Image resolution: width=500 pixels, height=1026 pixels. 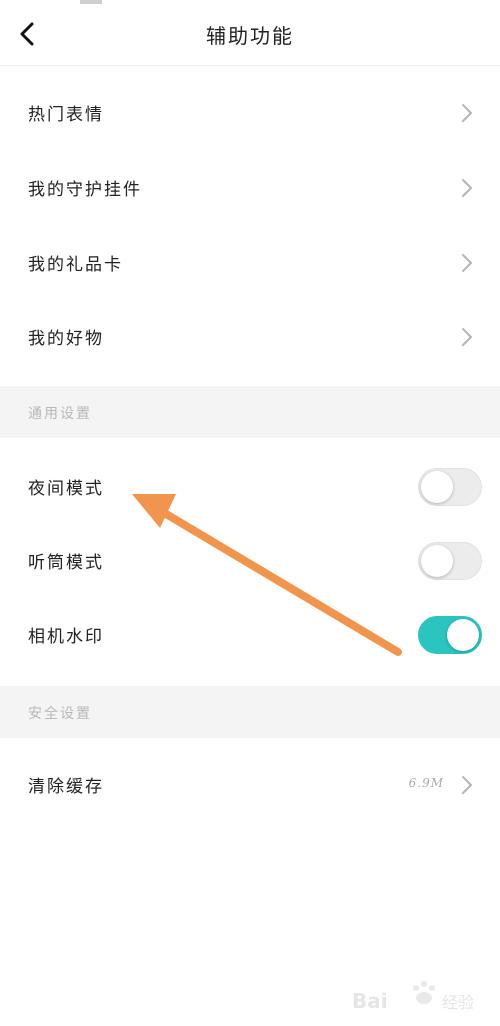 I want to click on section-label: 通用设置, so click(x=60, y=414).